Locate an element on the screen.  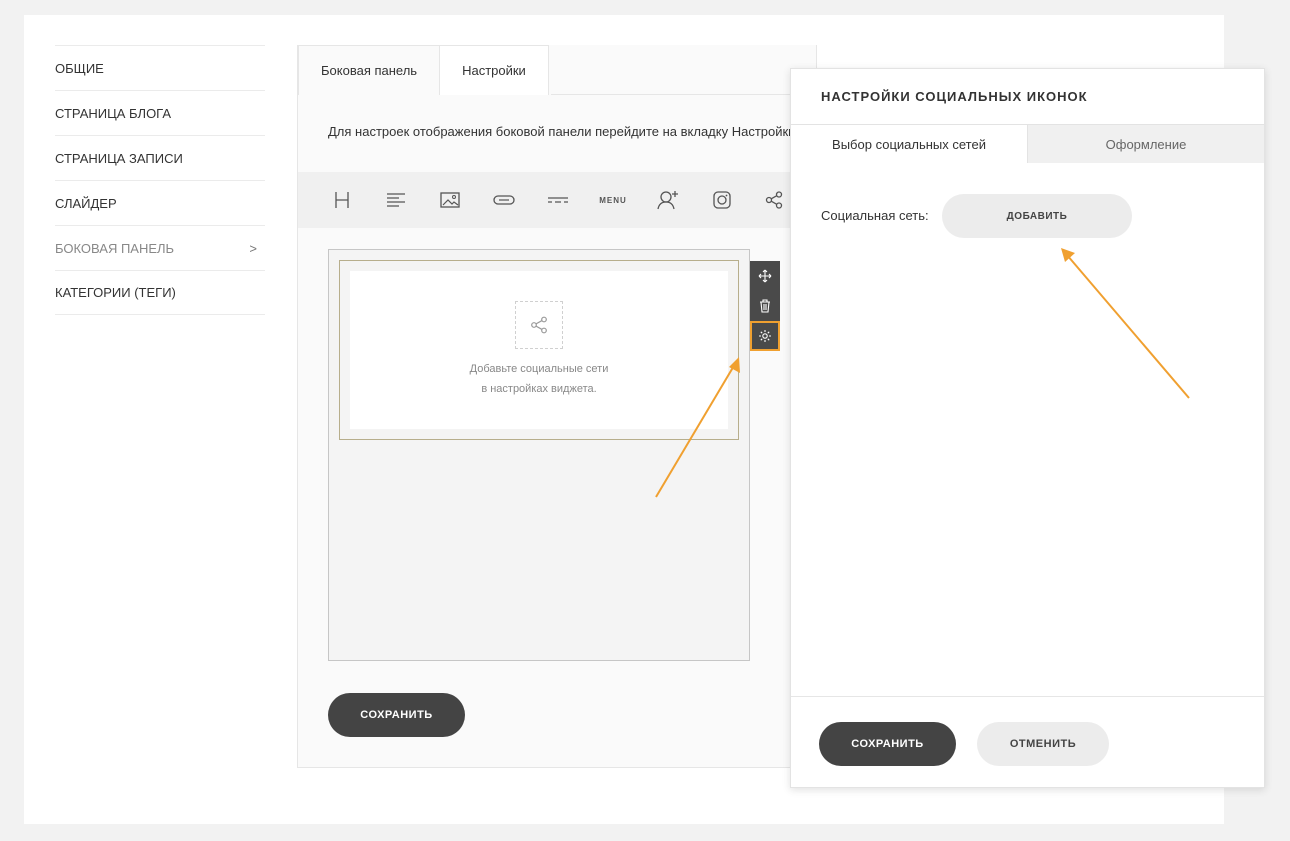
modal-tabs: Выбор социальных сетей Оформление is located at coordinates (1027, 143).